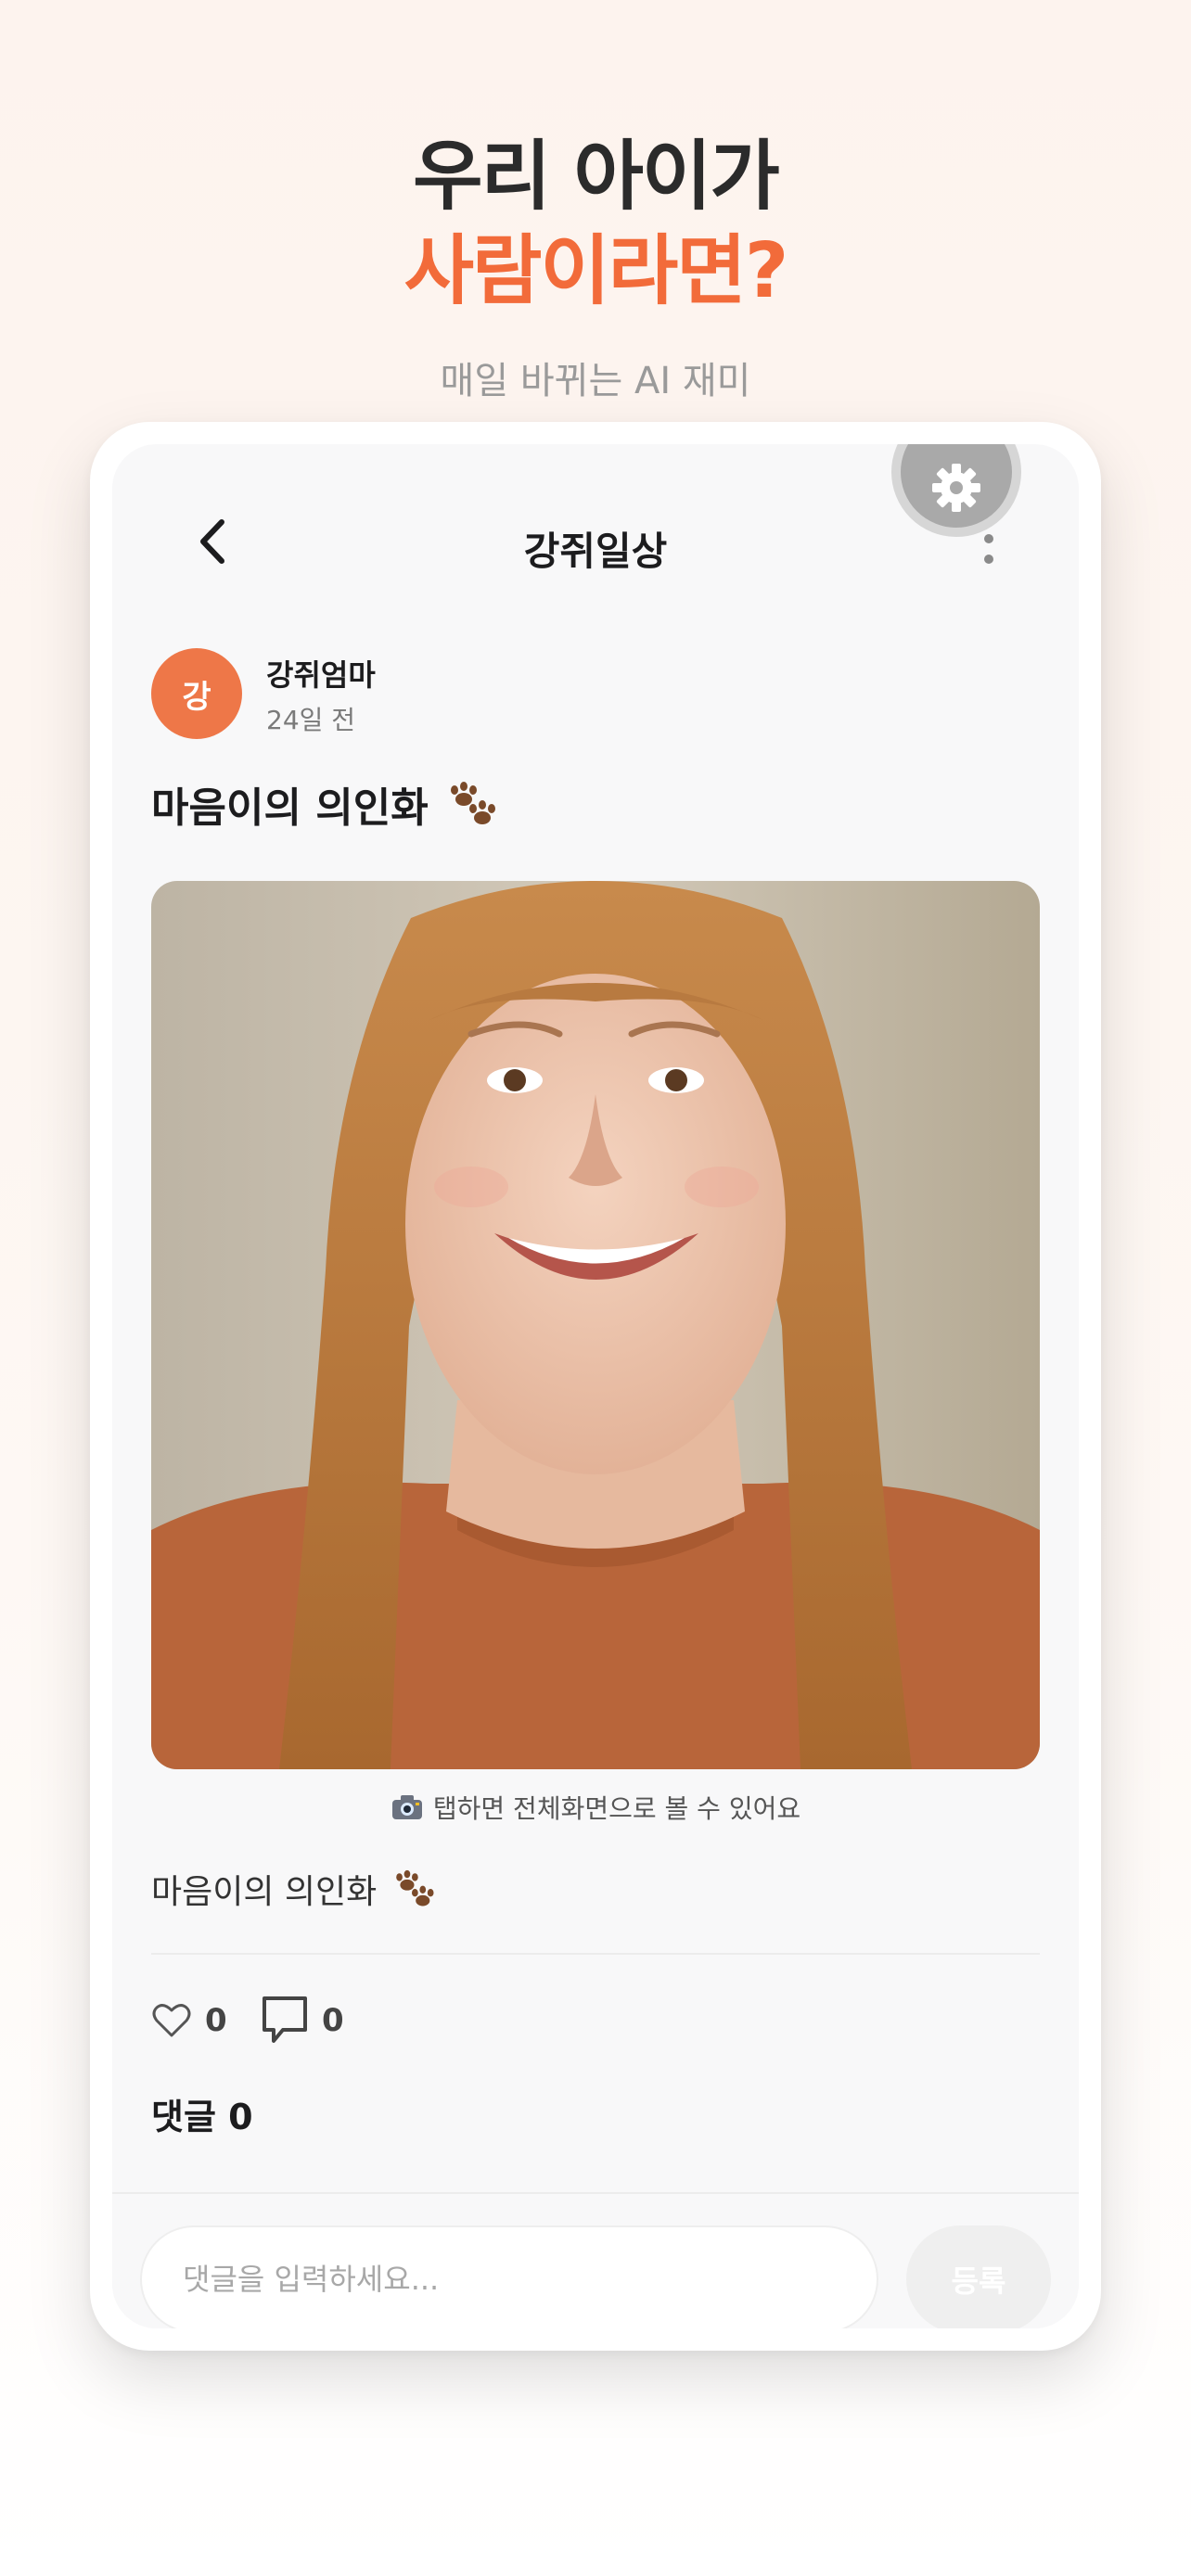  I want to click on post-timestamp: 24일 전, so click(311, 720).